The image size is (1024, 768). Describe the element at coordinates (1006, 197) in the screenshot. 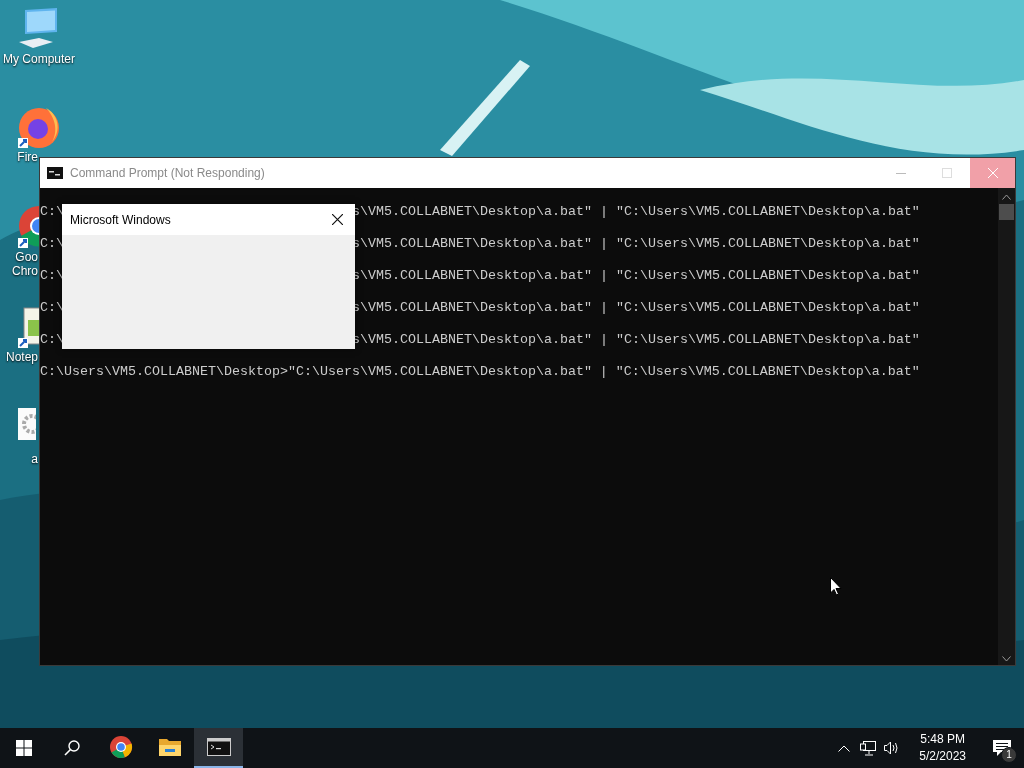

I see `scroll-up-icon` at that location.